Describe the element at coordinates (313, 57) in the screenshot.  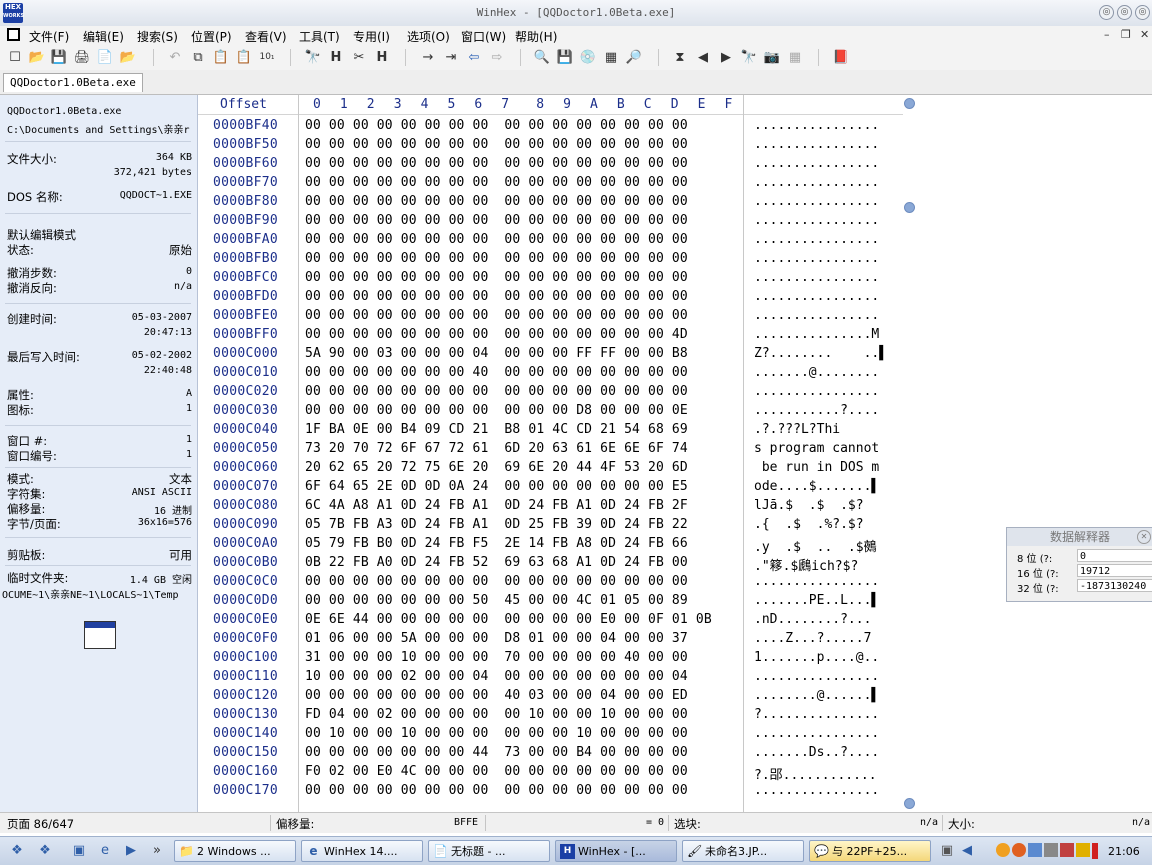
I see `find-text-icon: 🔭` at that location.